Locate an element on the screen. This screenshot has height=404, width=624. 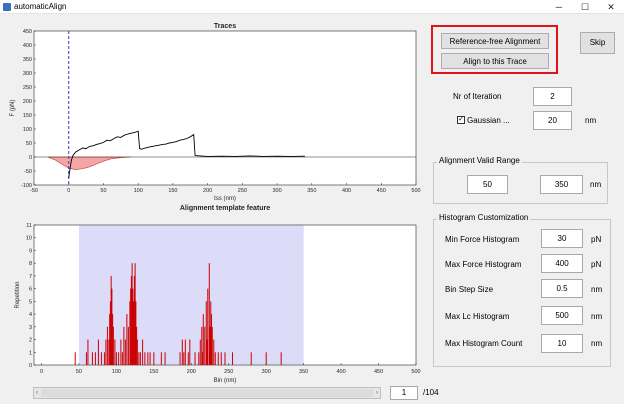
traces-x-tick-label: 400 is located at coordinates (346, 191).